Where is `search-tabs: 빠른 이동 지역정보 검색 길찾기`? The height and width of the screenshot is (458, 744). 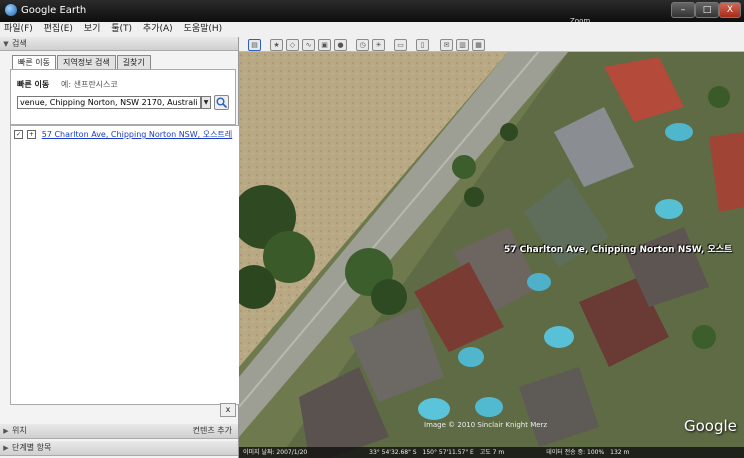
search-tabs: 빠른 이동 지역정보 검색 길찾기 is located at coordinates (82, 62).